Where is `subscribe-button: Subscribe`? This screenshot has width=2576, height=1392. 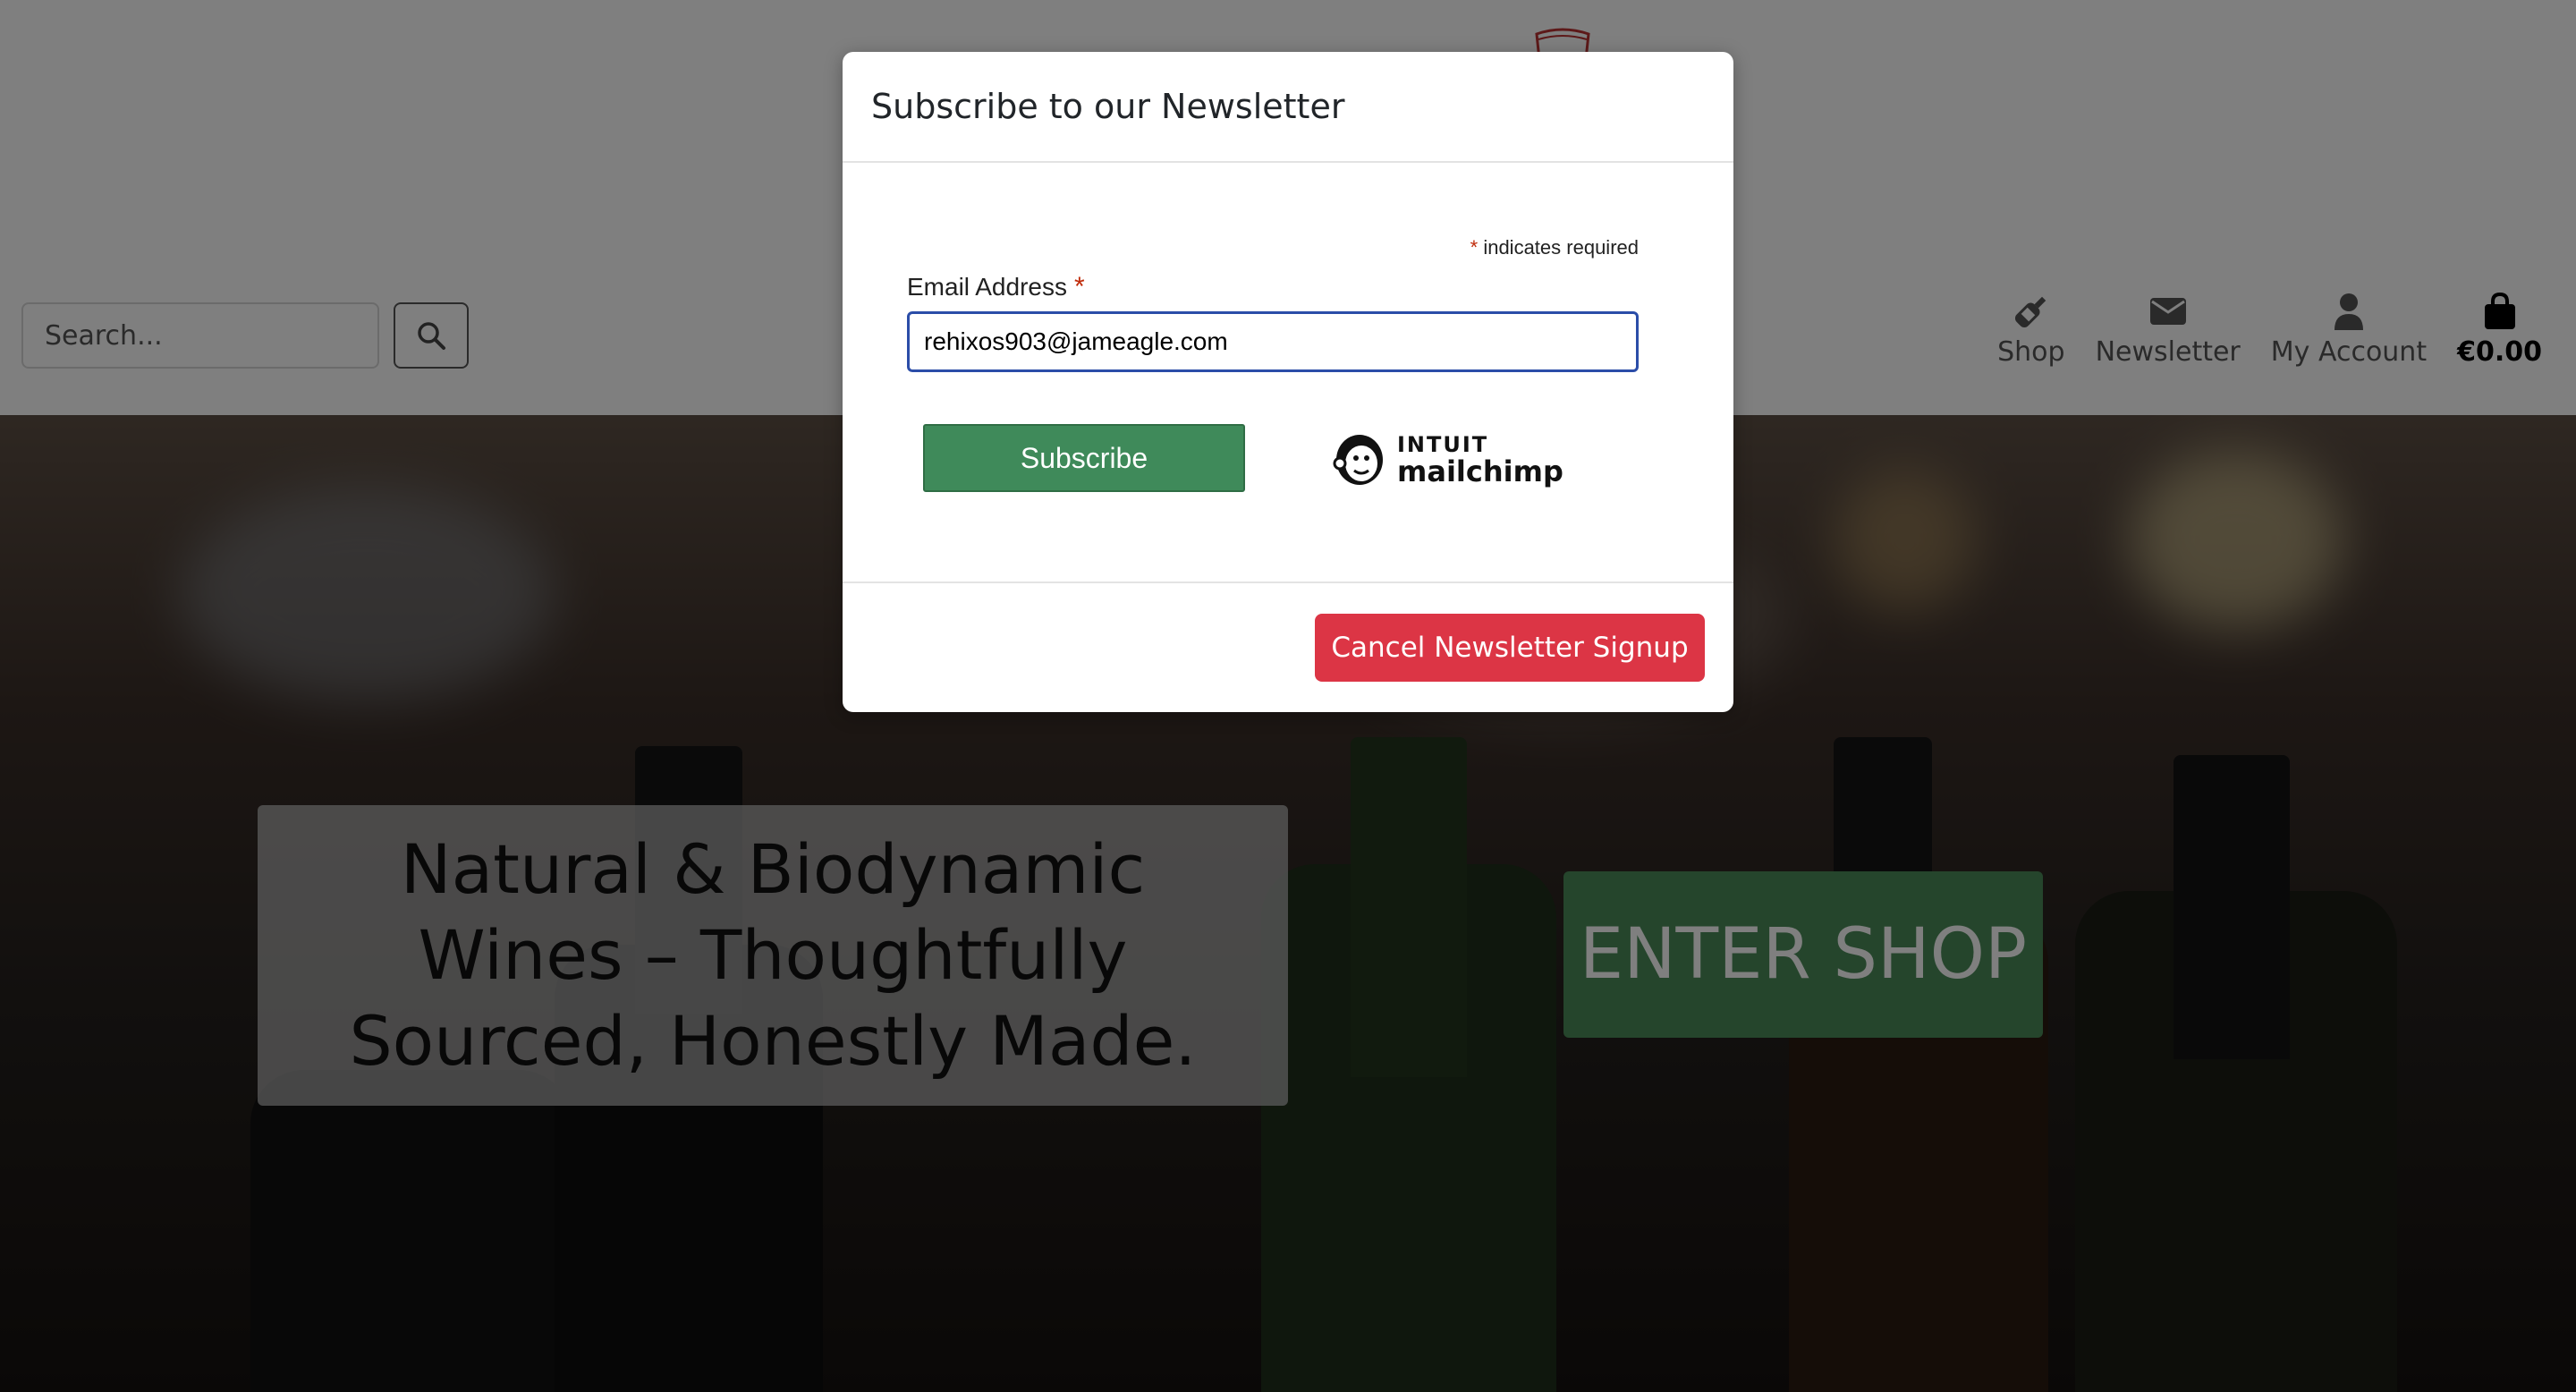
subscribe-button: Subscribe is located at coordinates (1084, 458).